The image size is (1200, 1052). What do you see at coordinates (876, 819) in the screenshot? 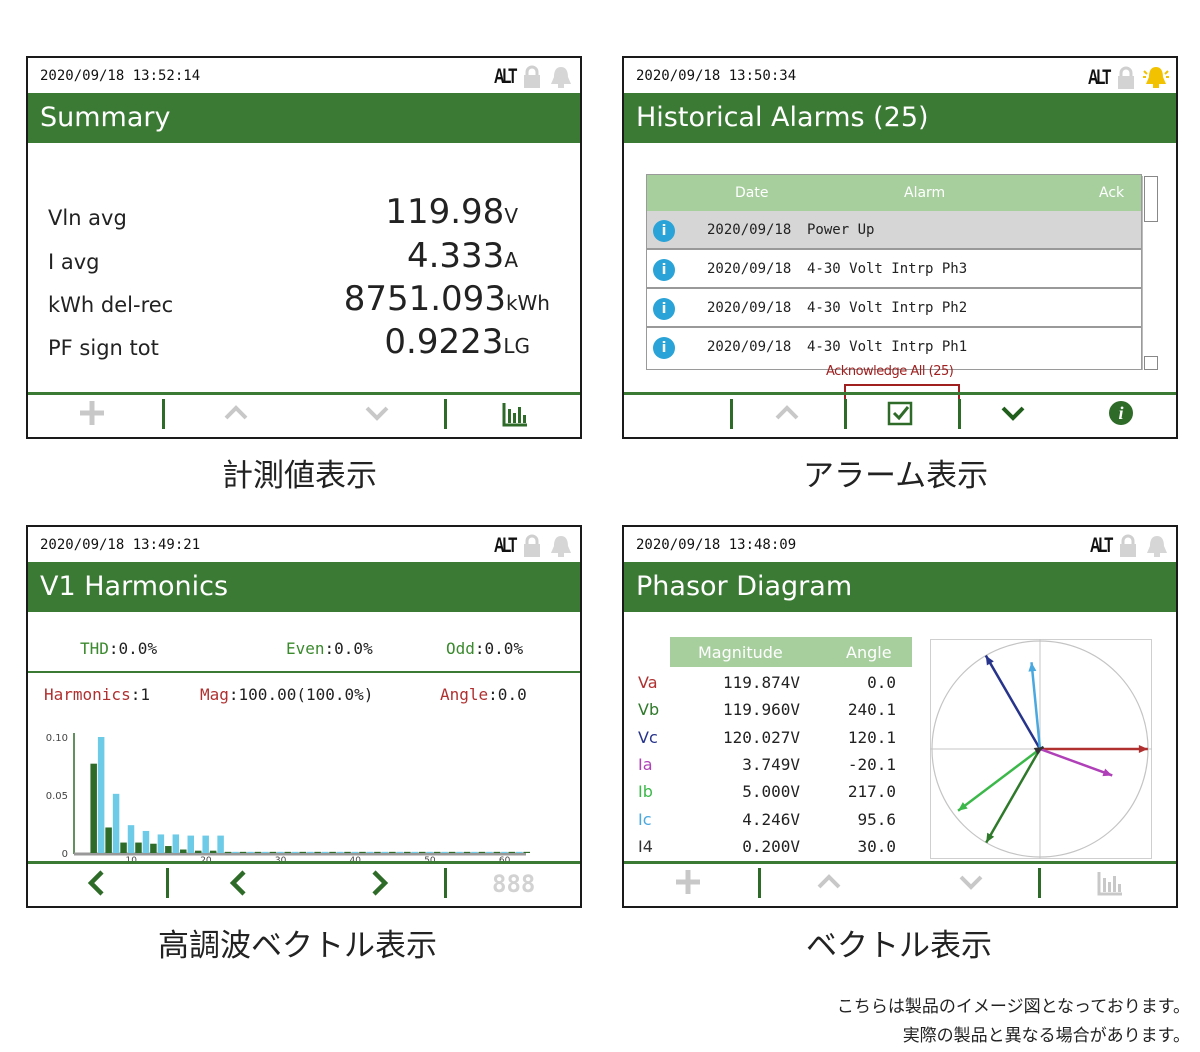
I see `phasor-angle: 95.6` at bounding box center [876, 819].